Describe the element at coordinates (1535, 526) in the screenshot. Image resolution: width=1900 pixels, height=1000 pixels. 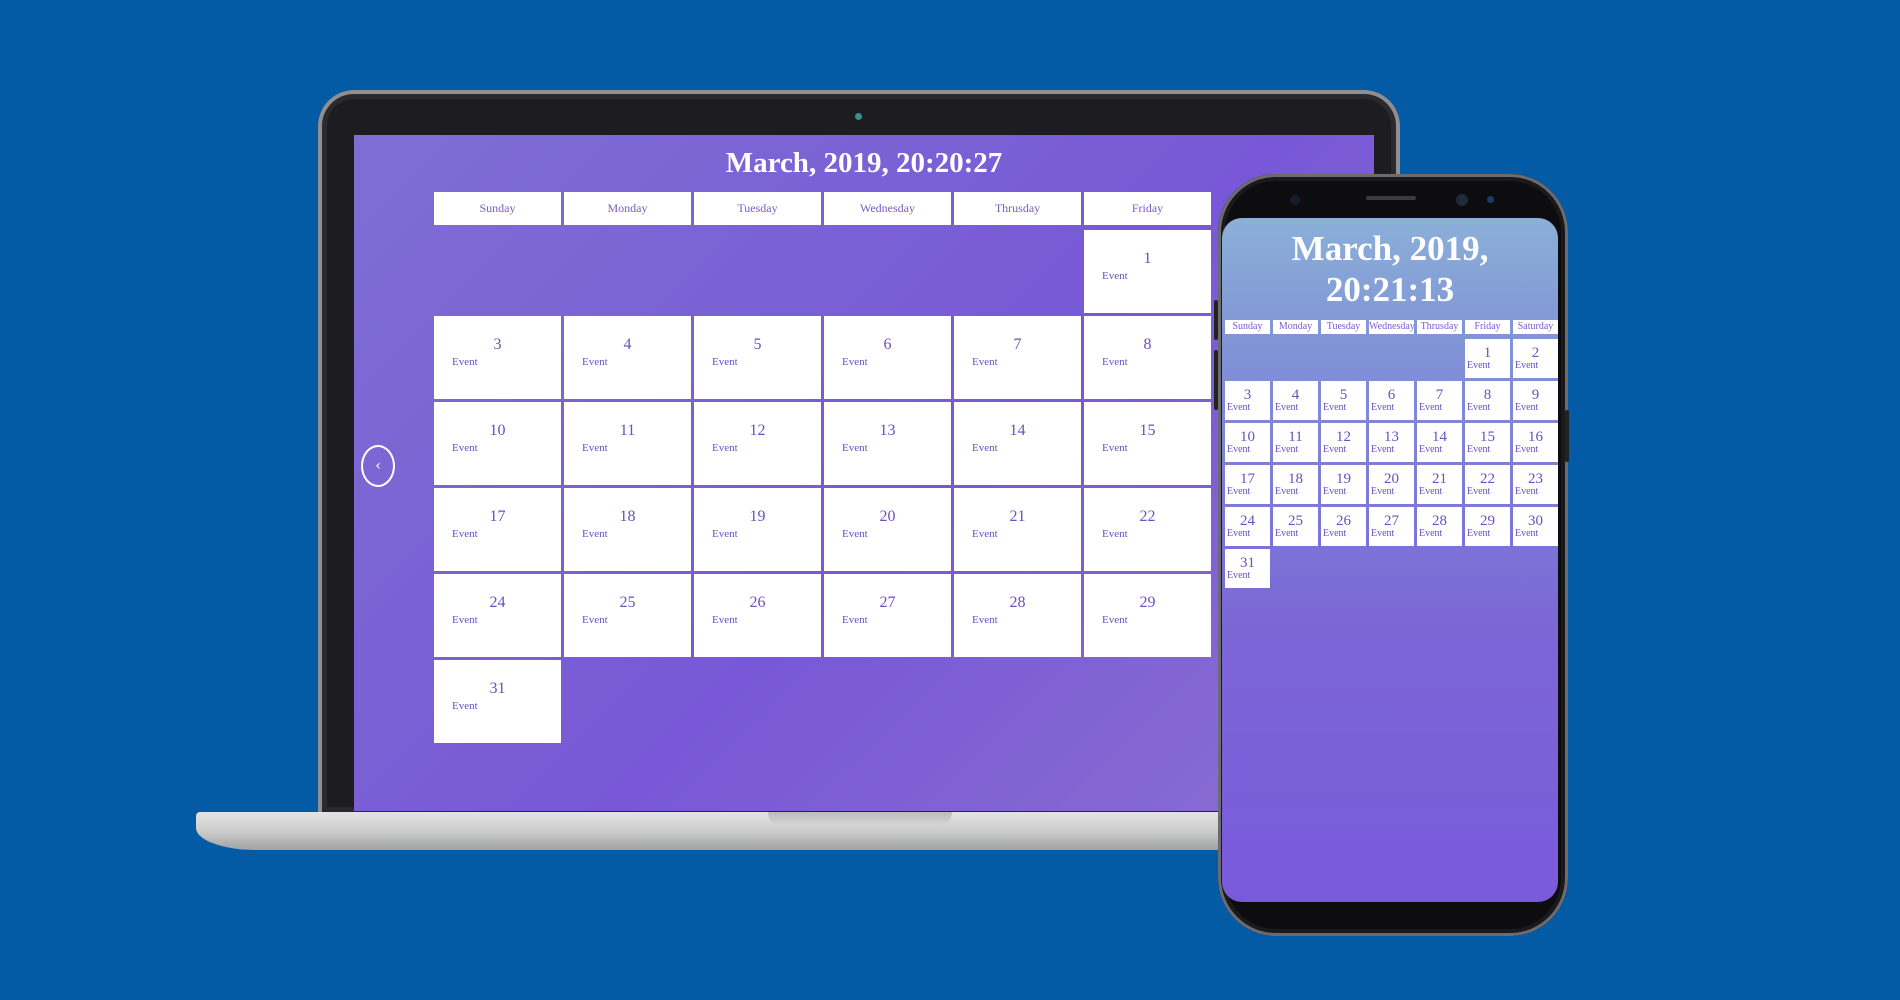
I see `day-cell: 30 Event` at that location.